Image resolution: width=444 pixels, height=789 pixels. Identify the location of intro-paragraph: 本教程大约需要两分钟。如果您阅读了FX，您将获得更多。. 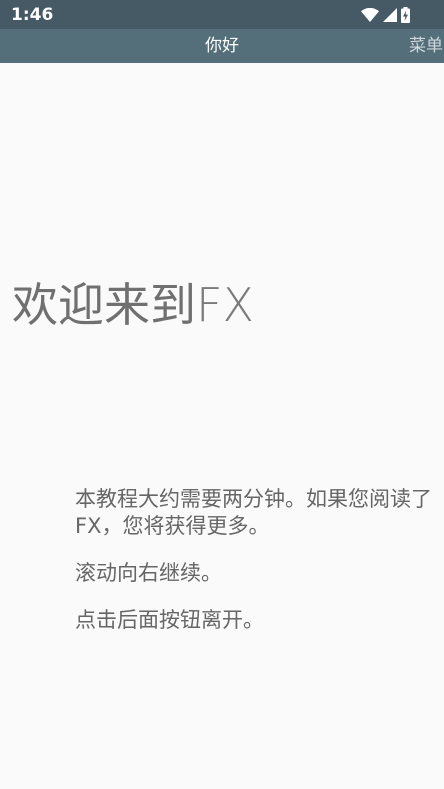
(253, 512).